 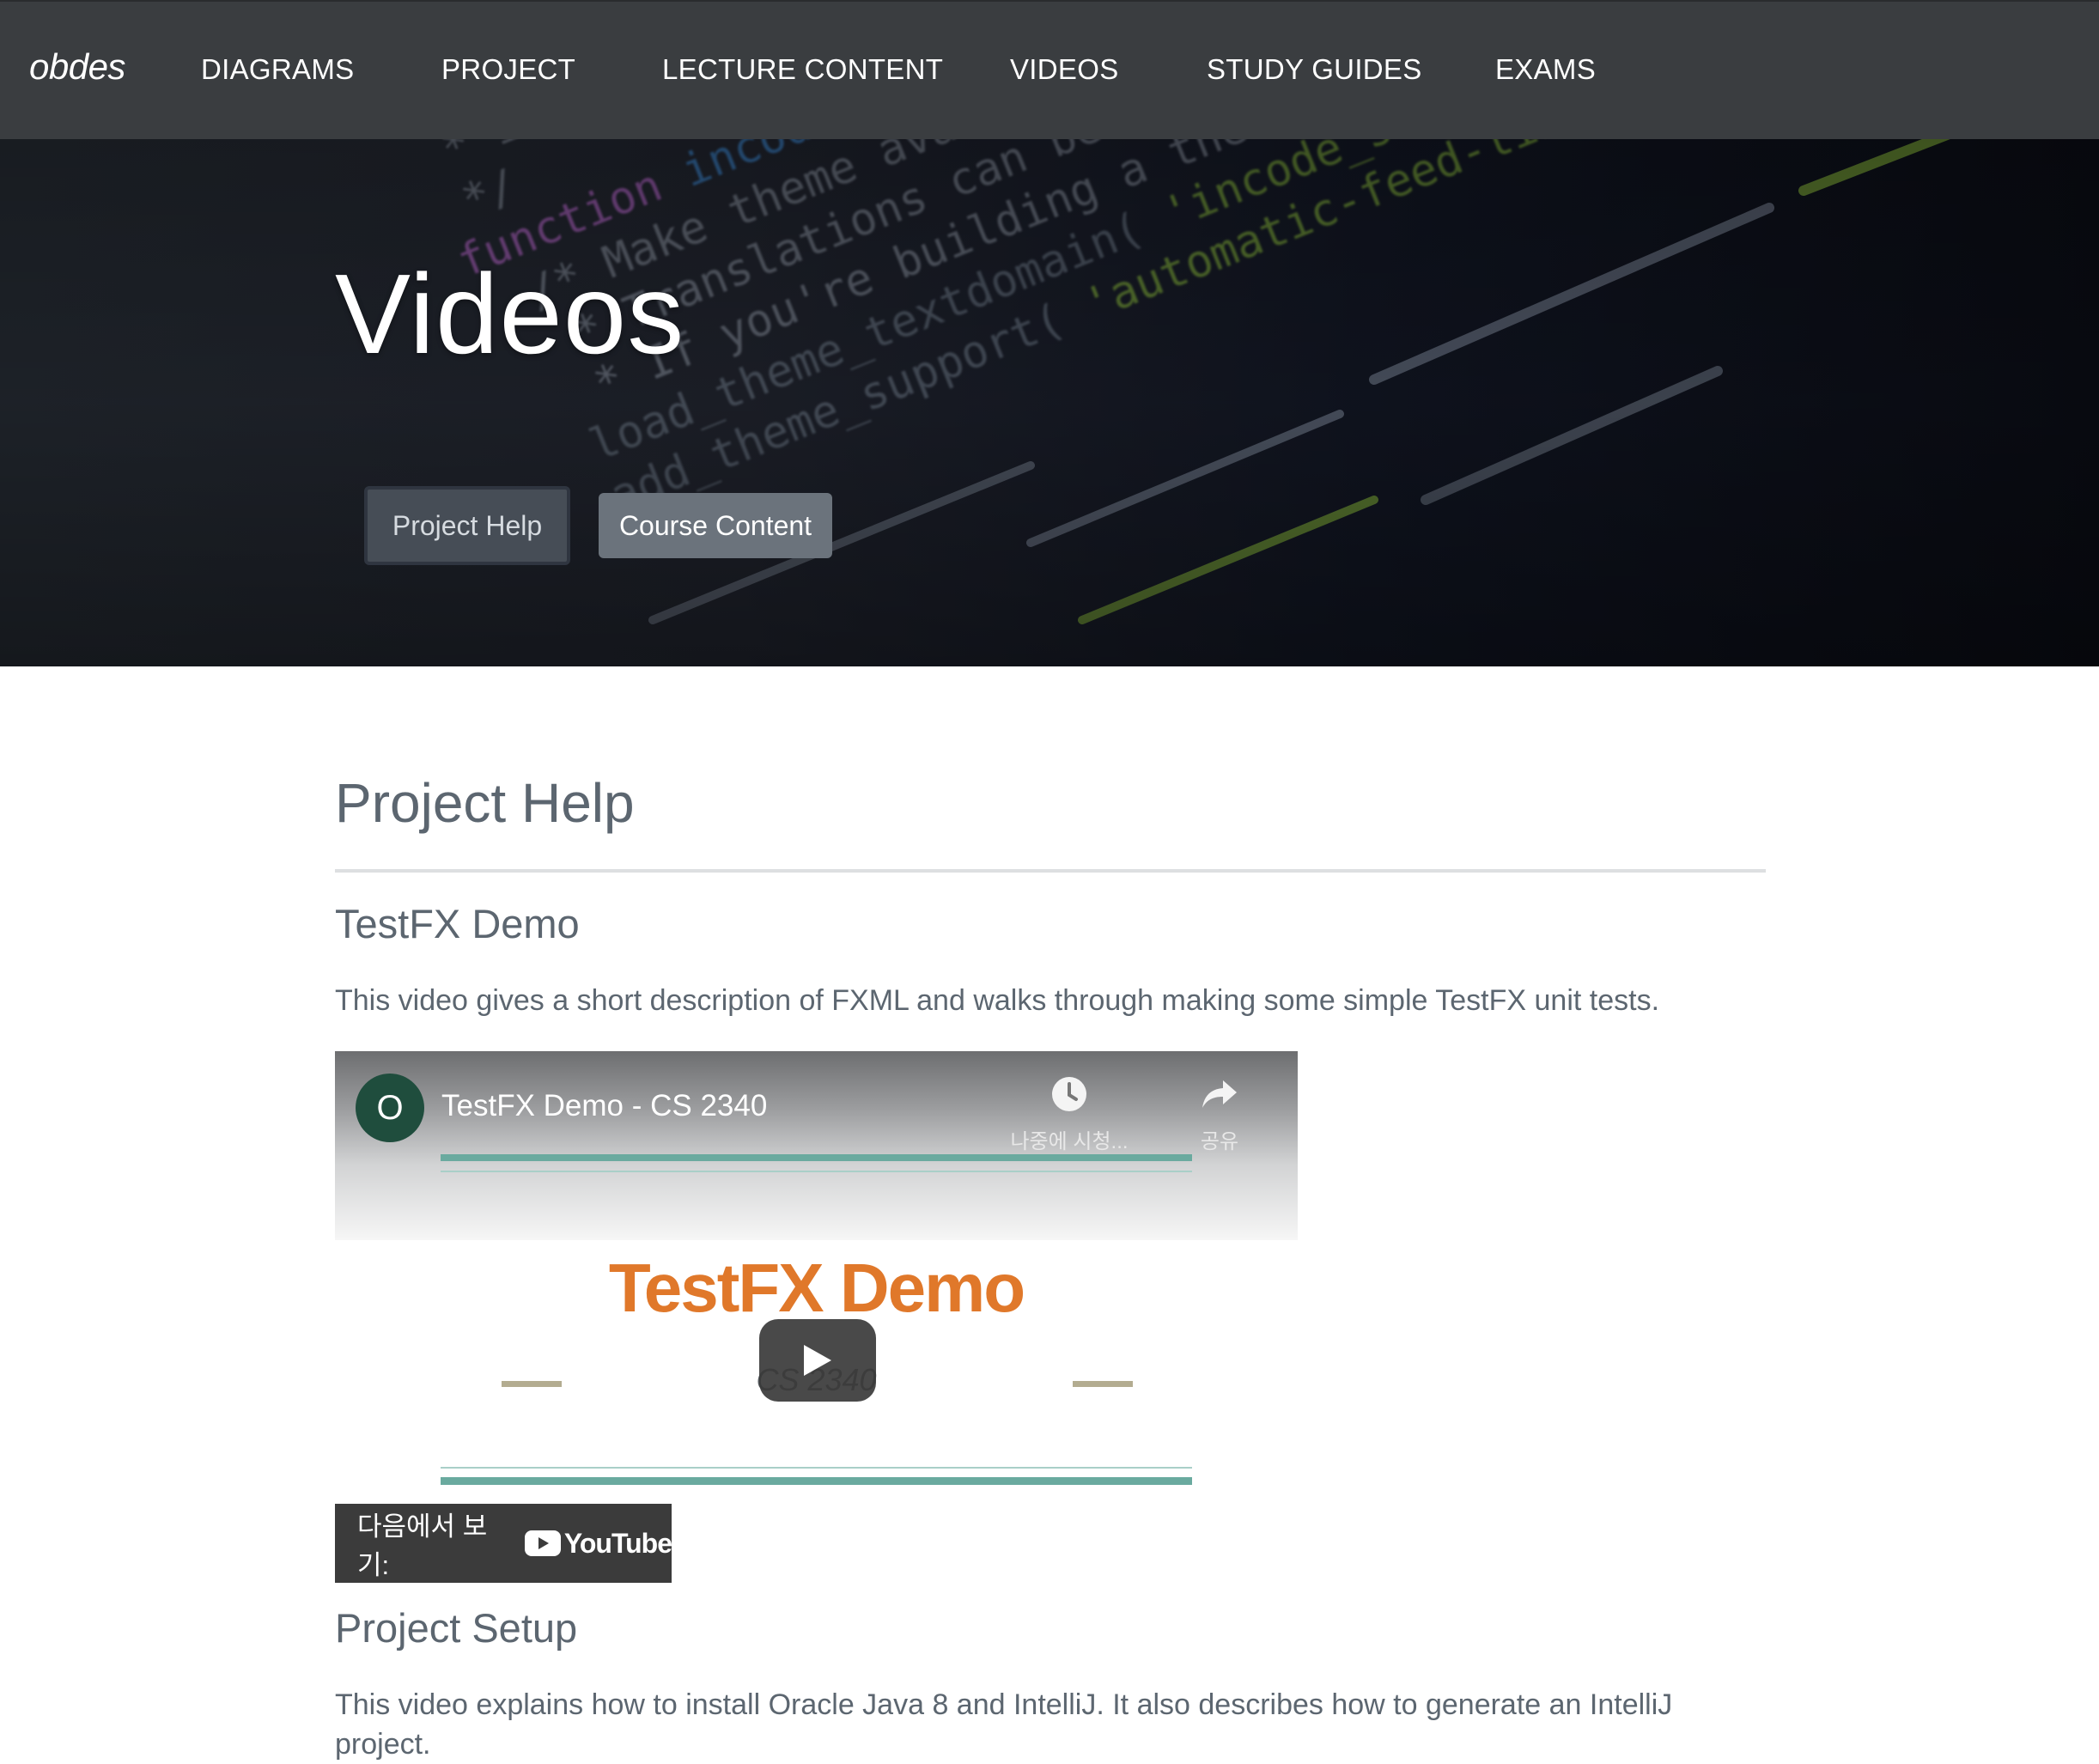 What do you see at coordinates (1546, 69) in the screenshot?
I see `nav-link-exams: EXAMS` at bounding box center [1546, 69].